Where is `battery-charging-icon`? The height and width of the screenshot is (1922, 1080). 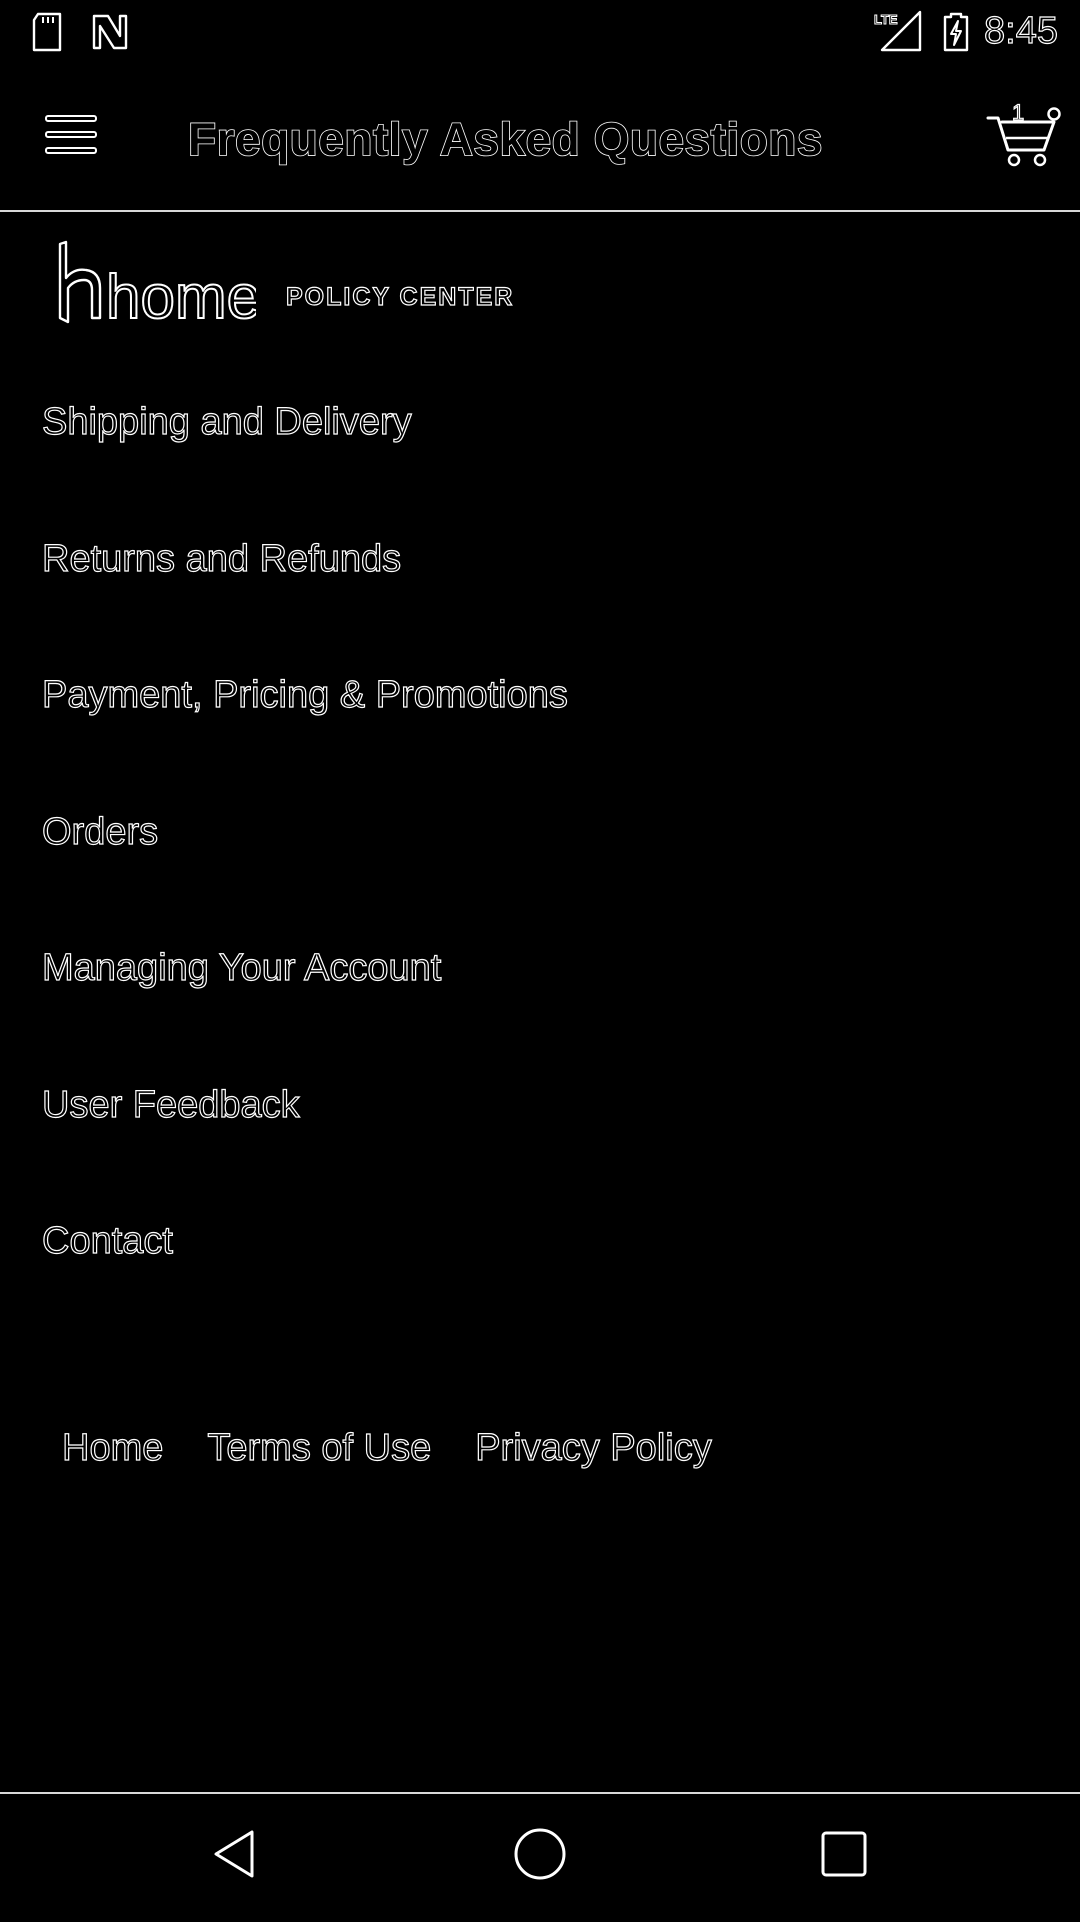 battery-charging-icon is located at coordinates (956, 34).